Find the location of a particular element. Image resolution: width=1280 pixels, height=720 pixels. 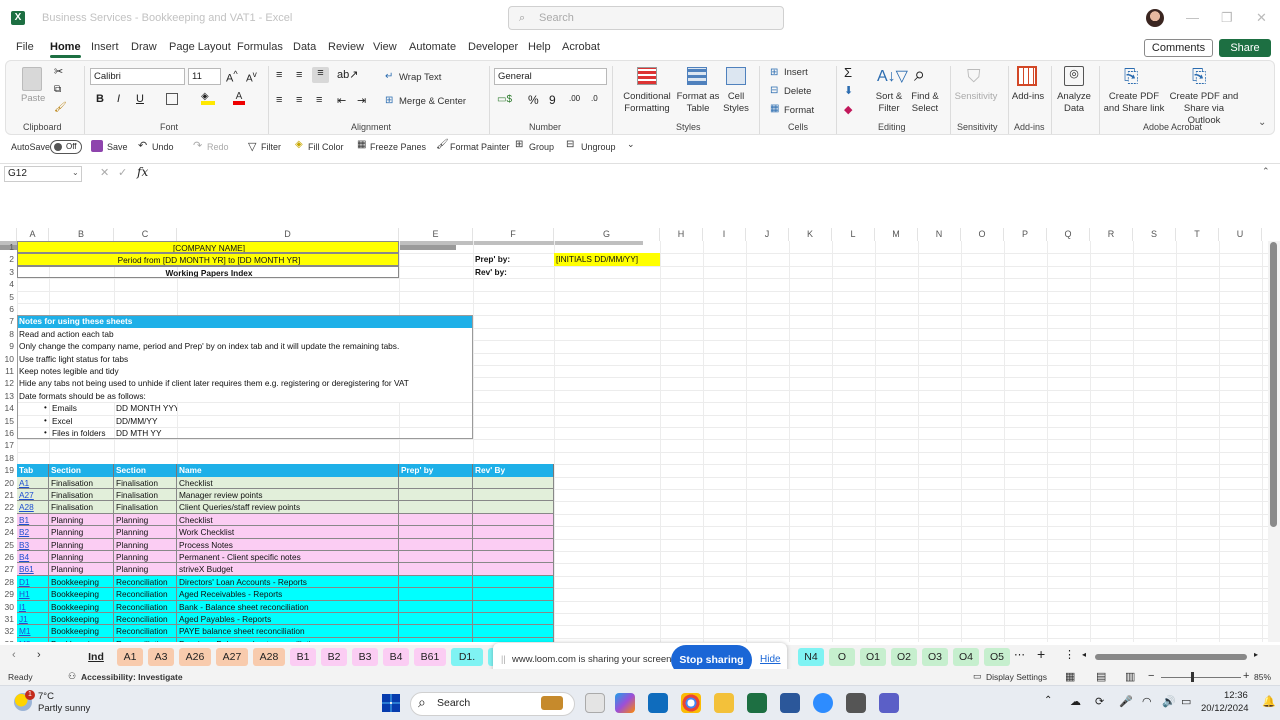

add-sheet-icon: + is located at coordinates (1041, 654).